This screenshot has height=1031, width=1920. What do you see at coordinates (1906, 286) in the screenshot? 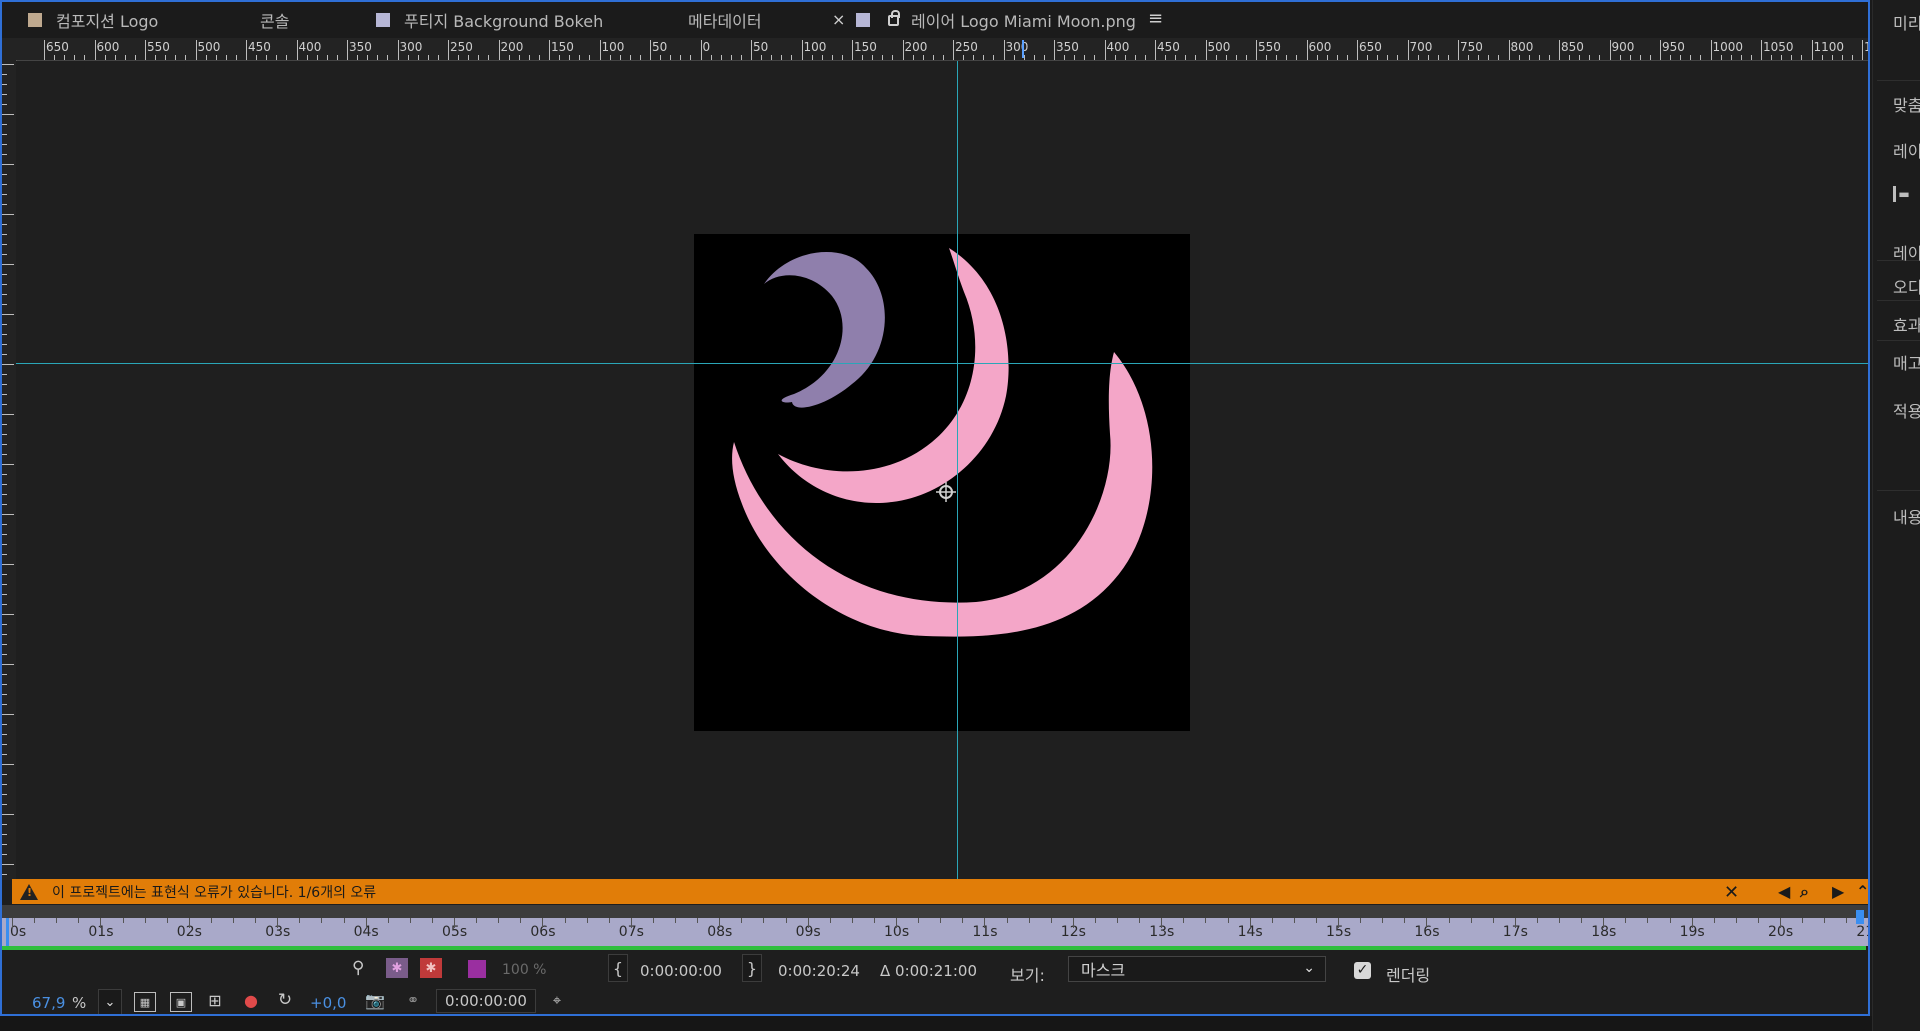
I see `right-panel-audio-label: 오디` at bounding box center [1906, 286].